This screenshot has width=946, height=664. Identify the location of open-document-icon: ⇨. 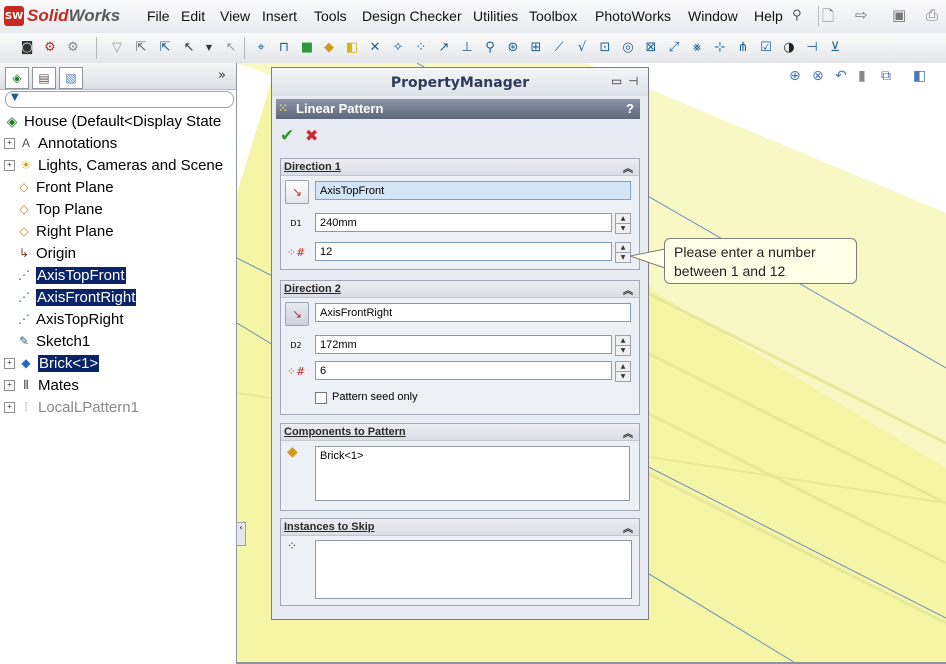
(861, 15).